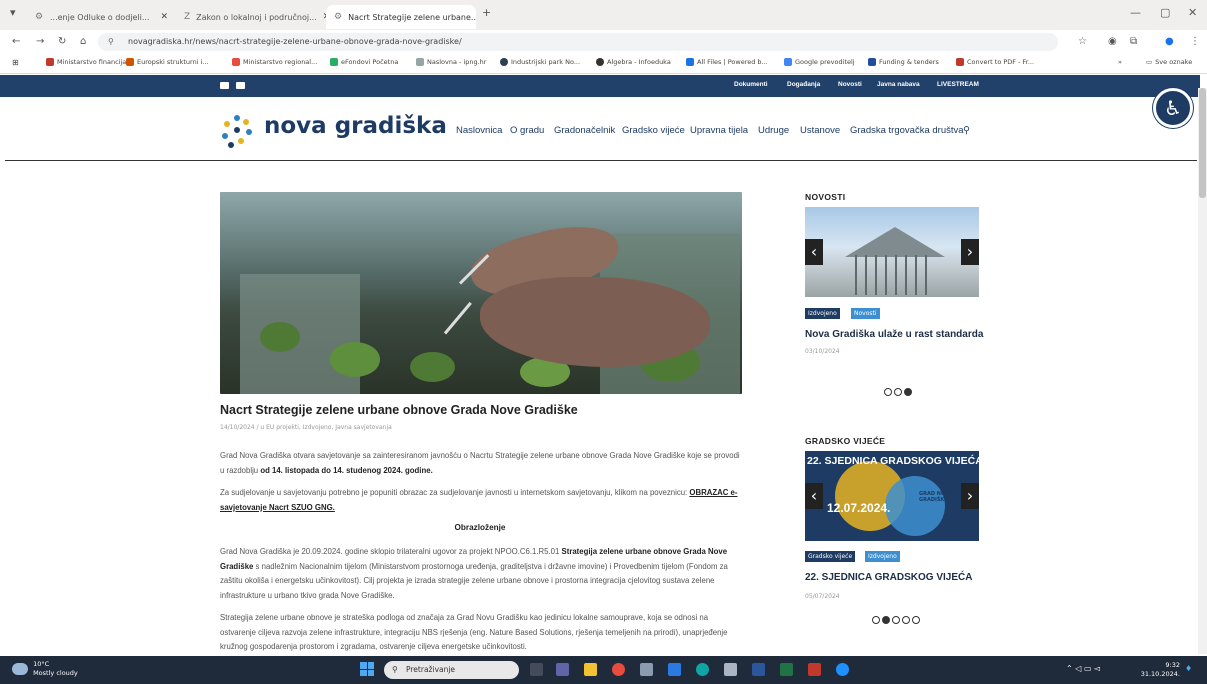 This screenshot has width=1207, height=684. Describe the element at coordinates (786, 669) in the screenshot. I see `excel-icon` at that location.